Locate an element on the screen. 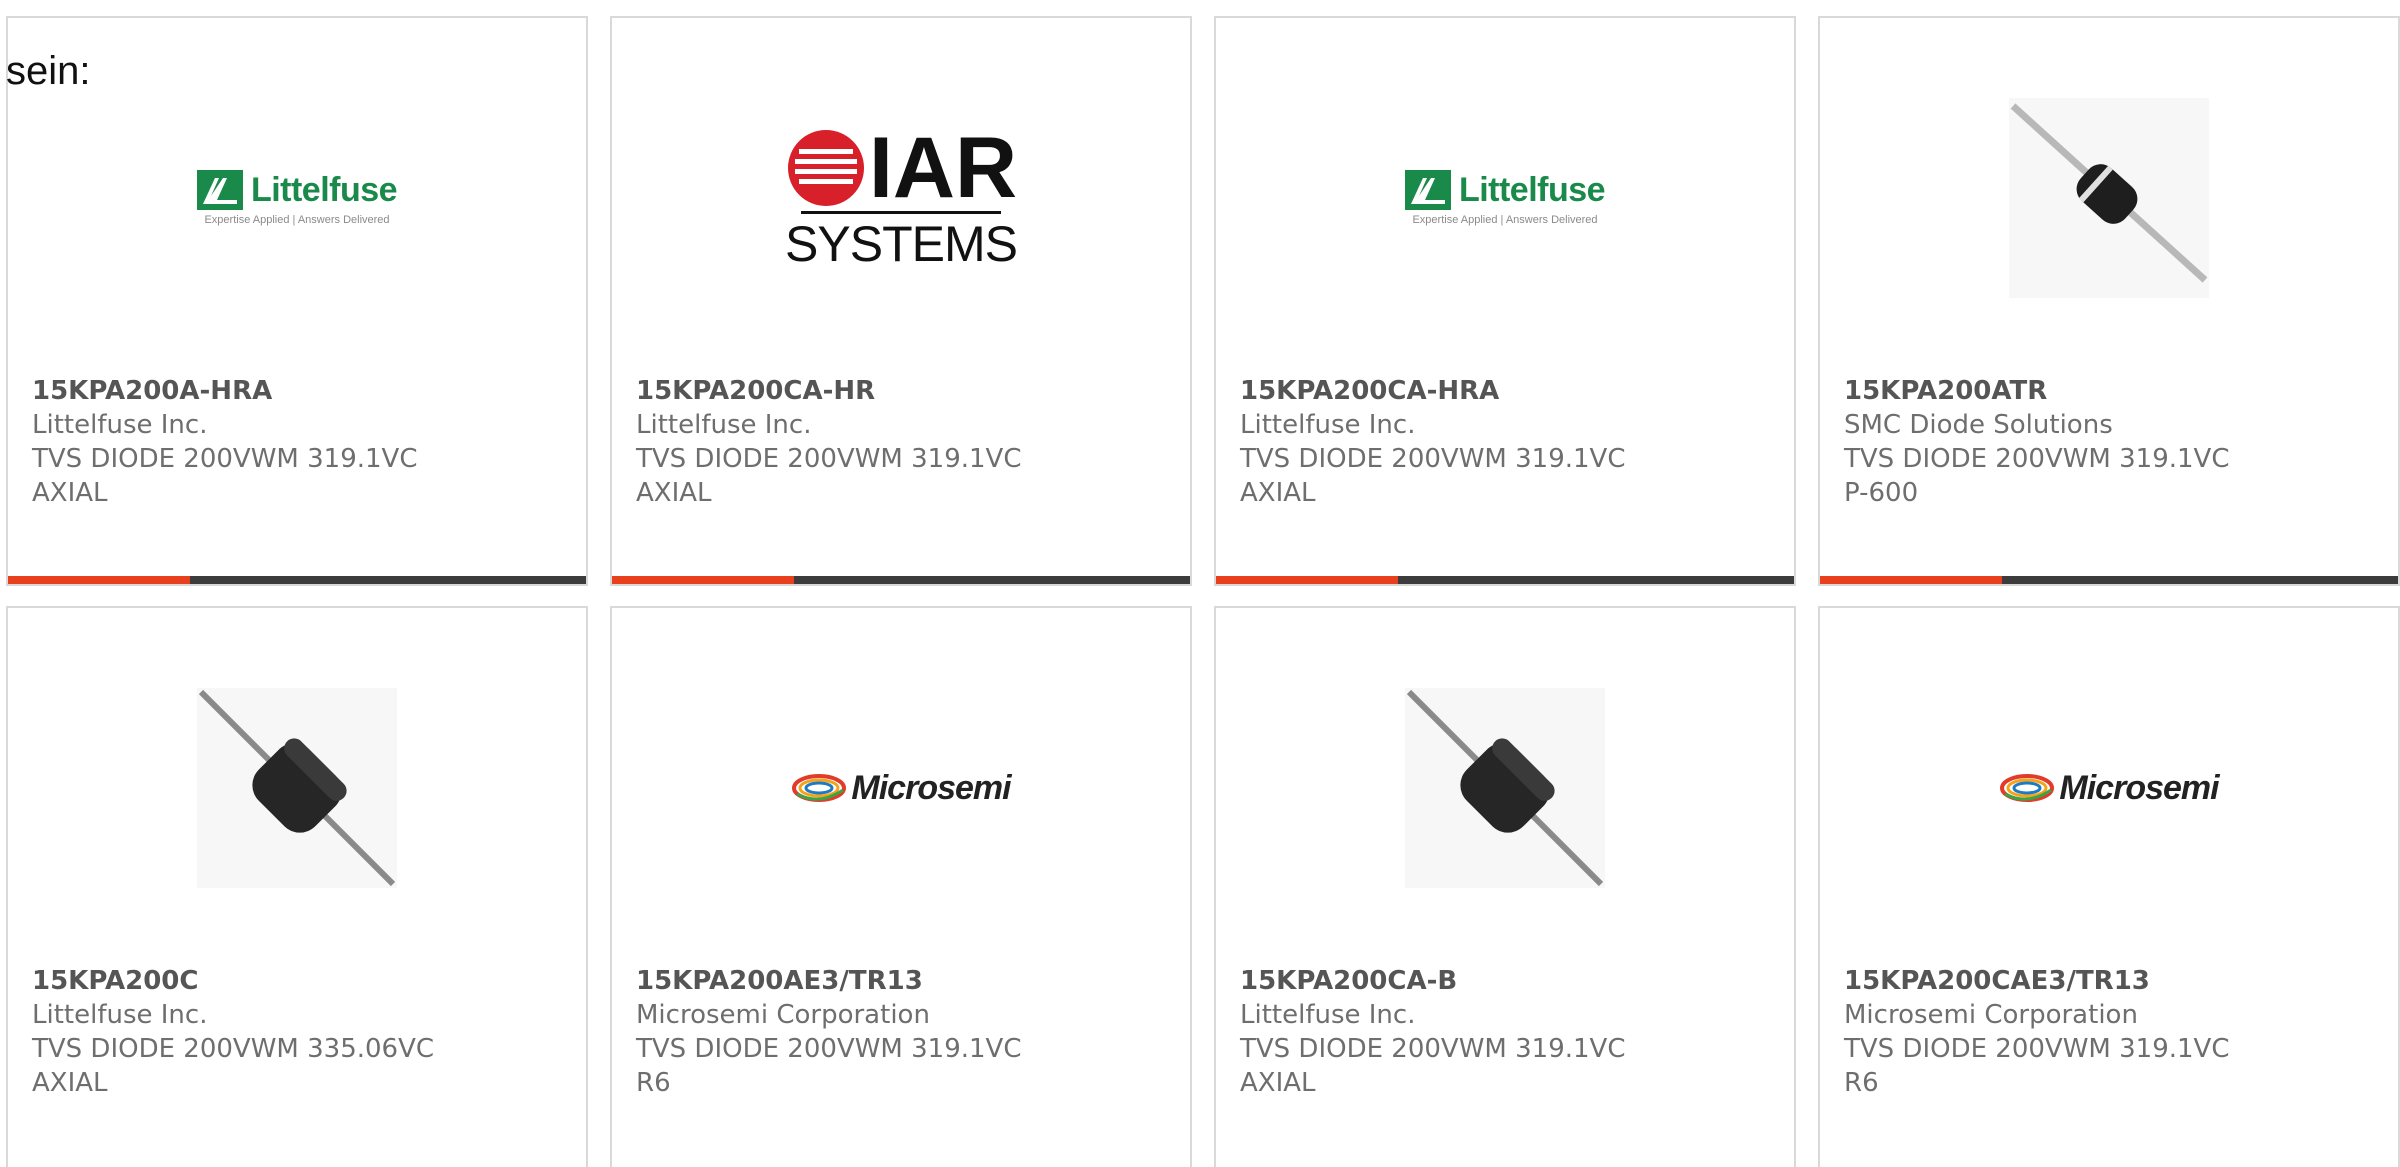 This screenshot has height=1167, width=2400. intro-text: sein: is located at coordinates (48, 71).